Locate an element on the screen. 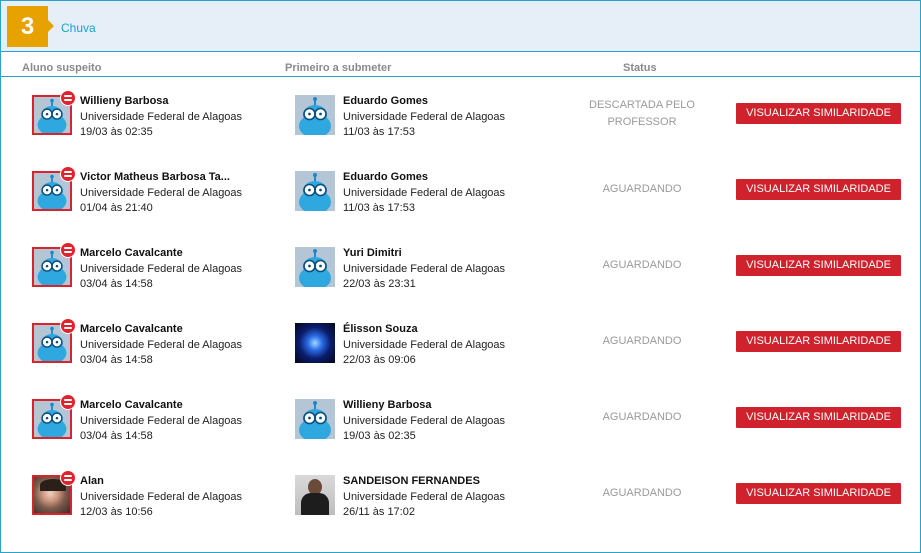 This screenshot has width=921, height=553. first-date: 22/03 às 09:06 is located at coordinates (379, 360).